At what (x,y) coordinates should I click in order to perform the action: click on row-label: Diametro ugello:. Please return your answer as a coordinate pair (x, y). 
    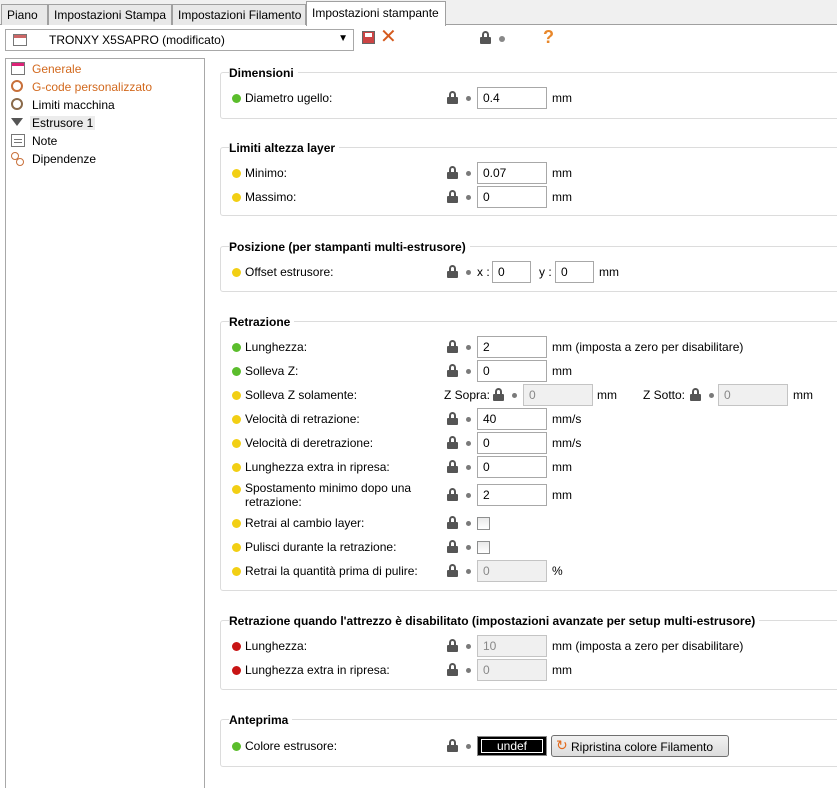
    Looking at the image, I should click on (289, 98).